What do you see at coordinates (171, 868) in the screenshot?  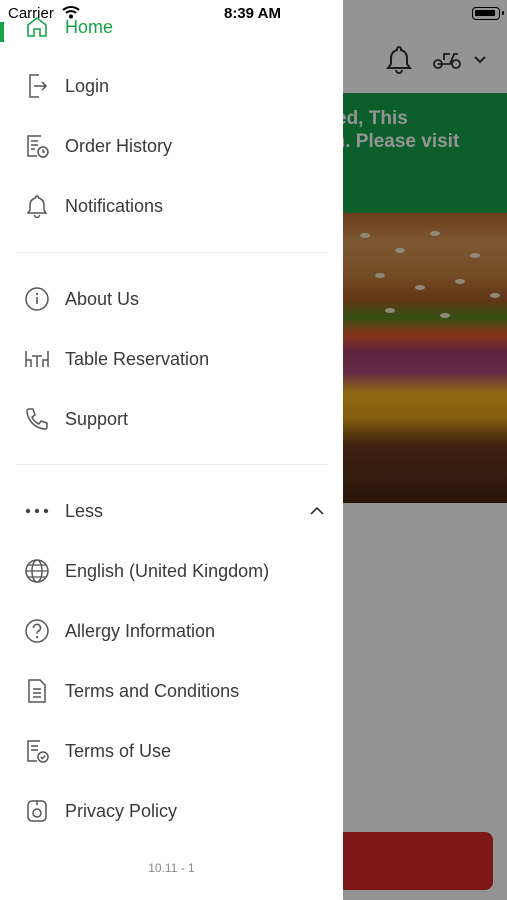 I see `app-version: 10.11 - 1` at bounding box center [171, 868].